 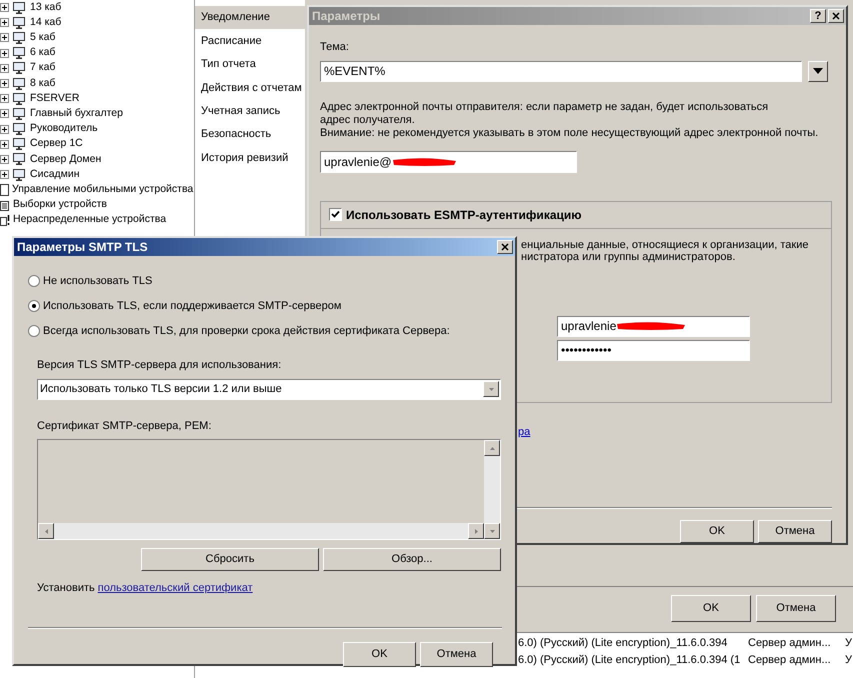 I want to click on radio-label: Не использовать TLS, so click(x=97, y=281).